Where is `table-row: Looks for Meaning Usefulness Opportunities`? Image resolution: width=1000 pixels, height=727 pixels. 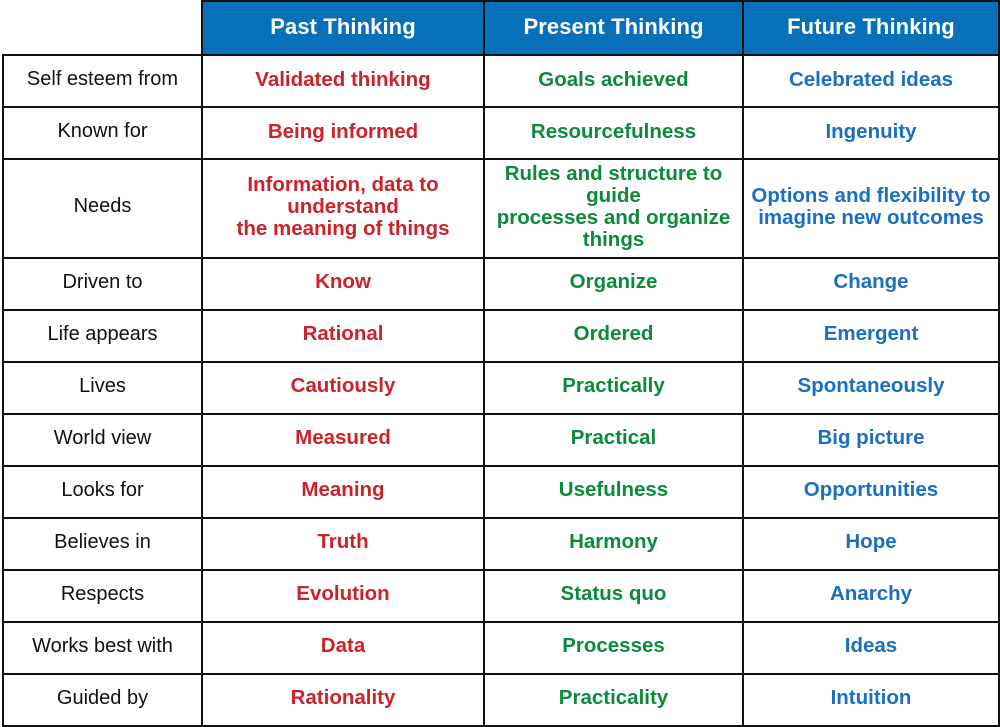
table-row: Looks for Meaning Usefulness Opportunities is located at coordinates (501, 491).